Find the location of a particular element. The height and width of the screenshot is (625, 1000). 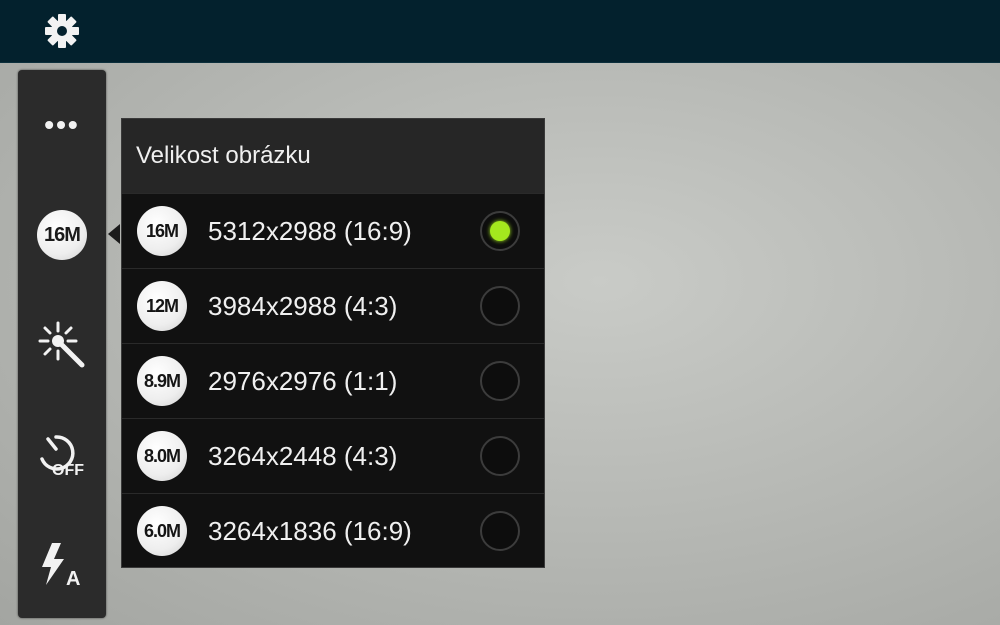

picture-size-badge: 16M is located at coordinates (62, 235).